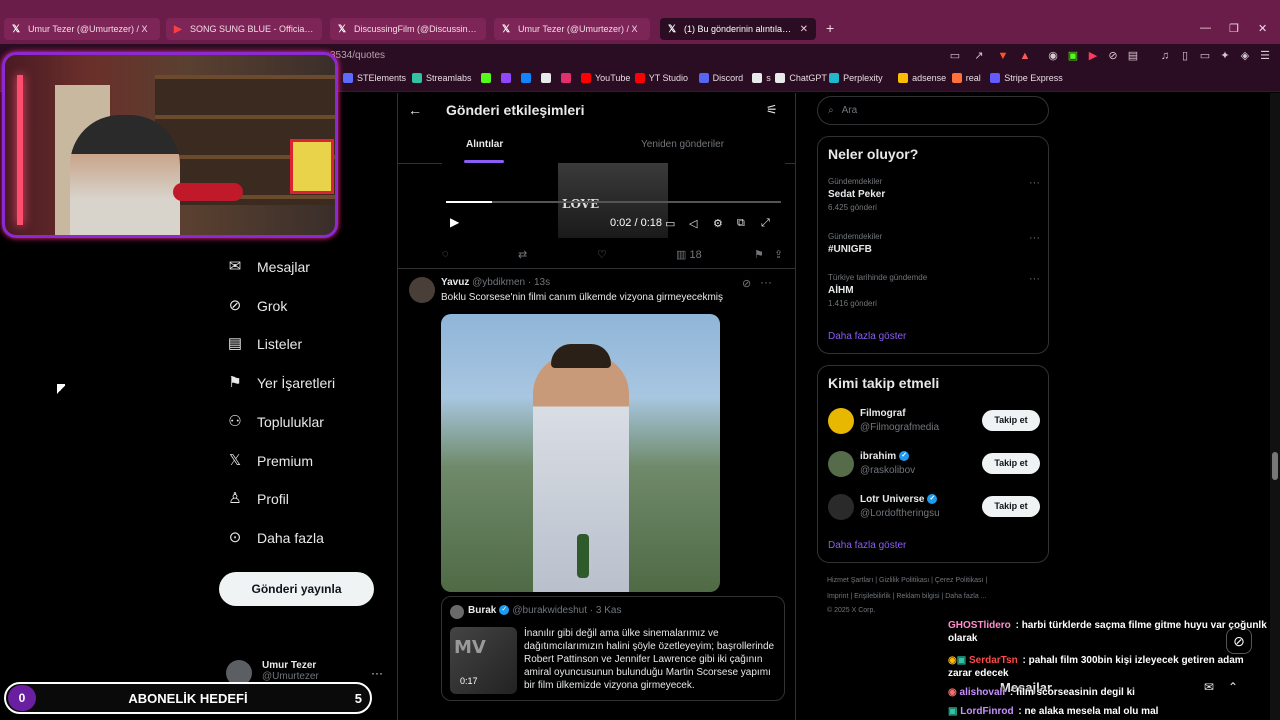 The image size is (1280, 720). Describe the element at coordinates (689, 255) in the screenshot. I see `views-stat: ▥ 18` at that location.